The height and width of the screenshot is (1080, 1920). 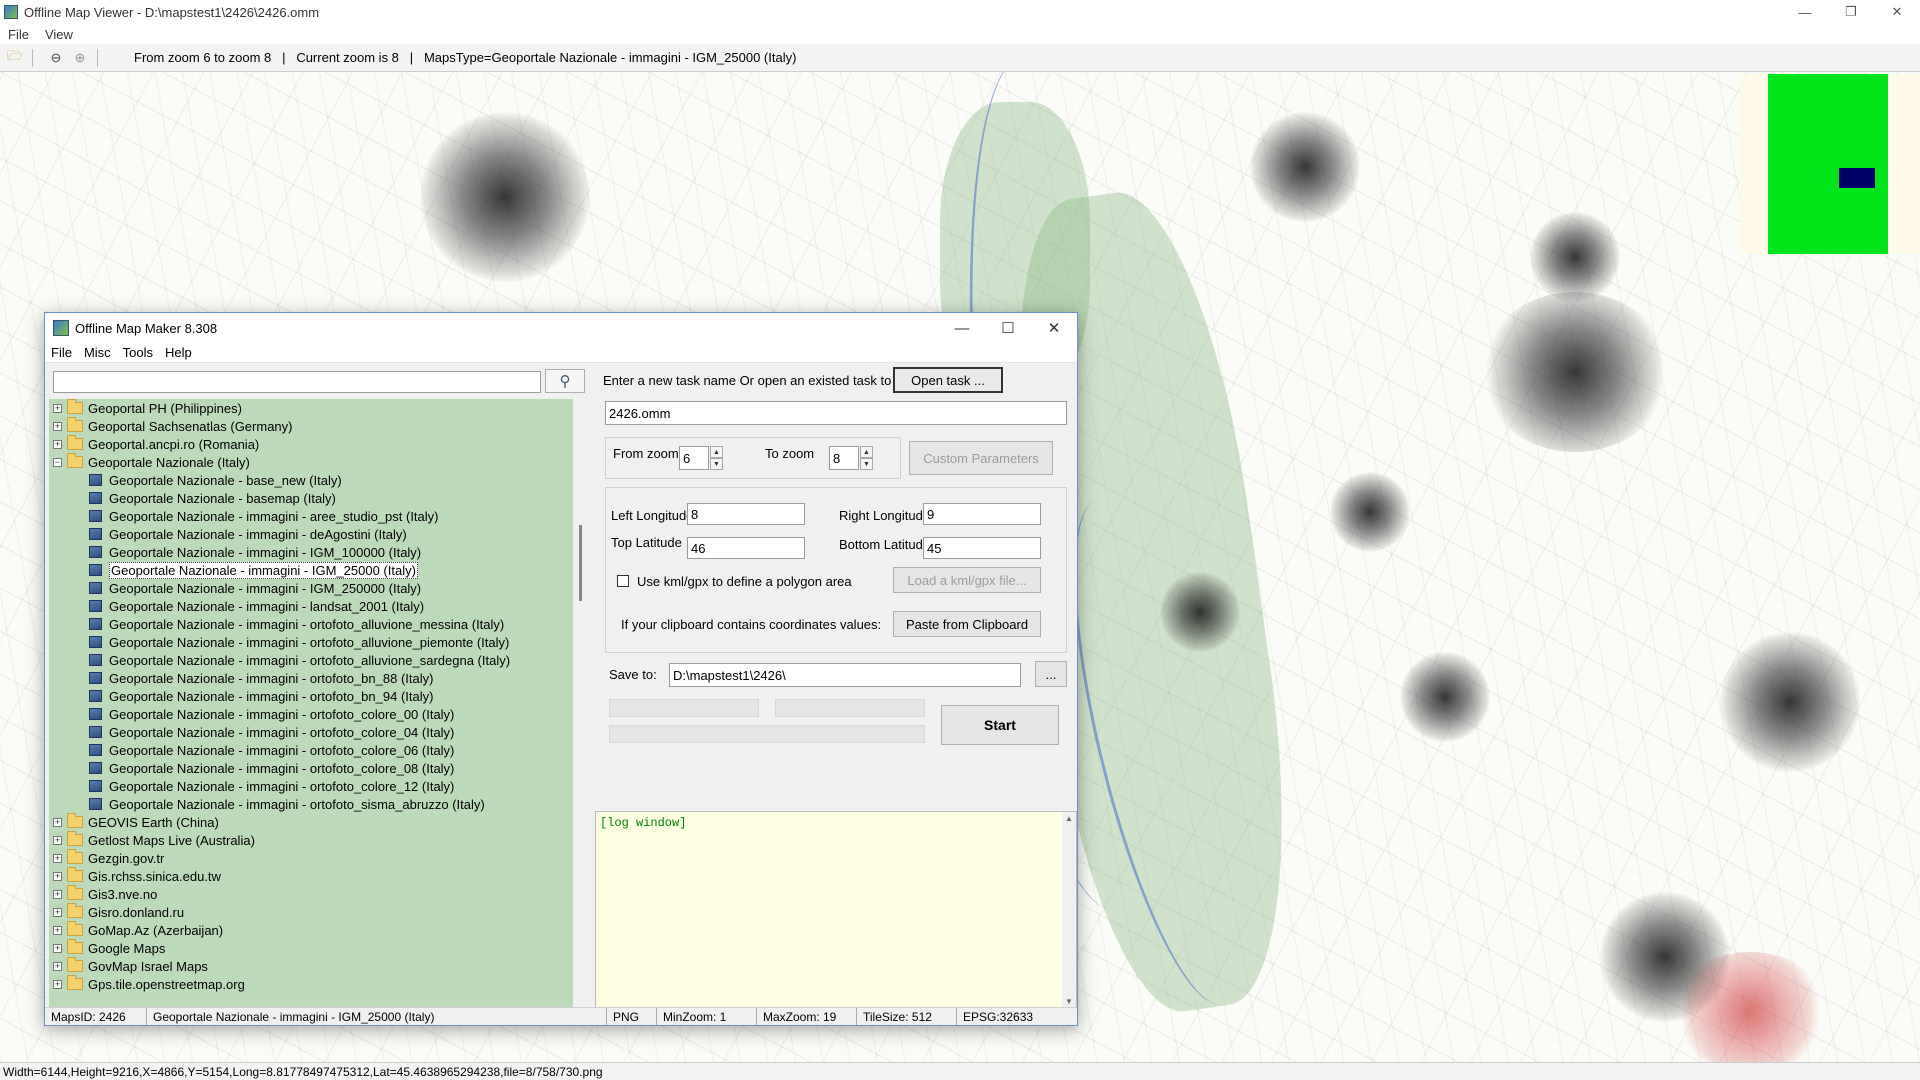 What do you see at coordinates (746, 514) in the screenshot?
I see `left-longitude-input: 8` at bounding box center [746, 514].